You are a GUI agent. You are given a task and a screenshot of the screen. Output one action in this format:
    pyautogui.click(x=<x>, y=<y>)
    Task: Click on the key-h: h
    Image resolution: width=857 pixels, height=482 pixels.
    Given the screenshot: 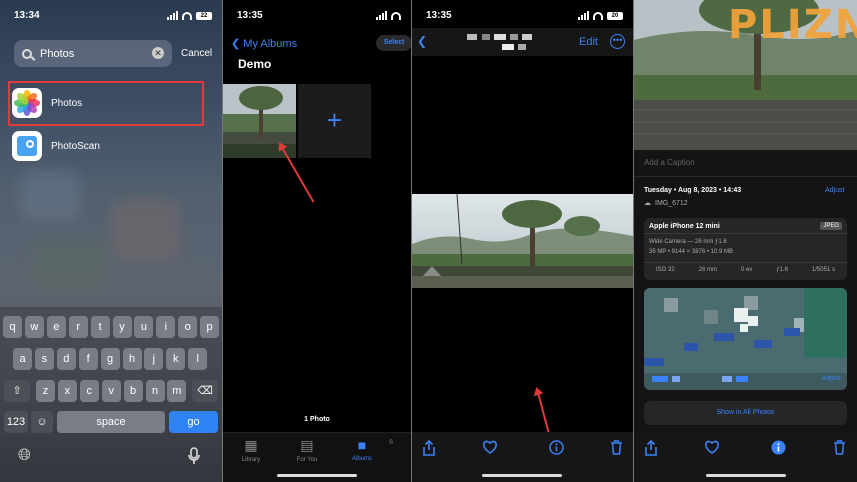 What is the action you would take?
    pyautogui.click(x=132, y=359)
    